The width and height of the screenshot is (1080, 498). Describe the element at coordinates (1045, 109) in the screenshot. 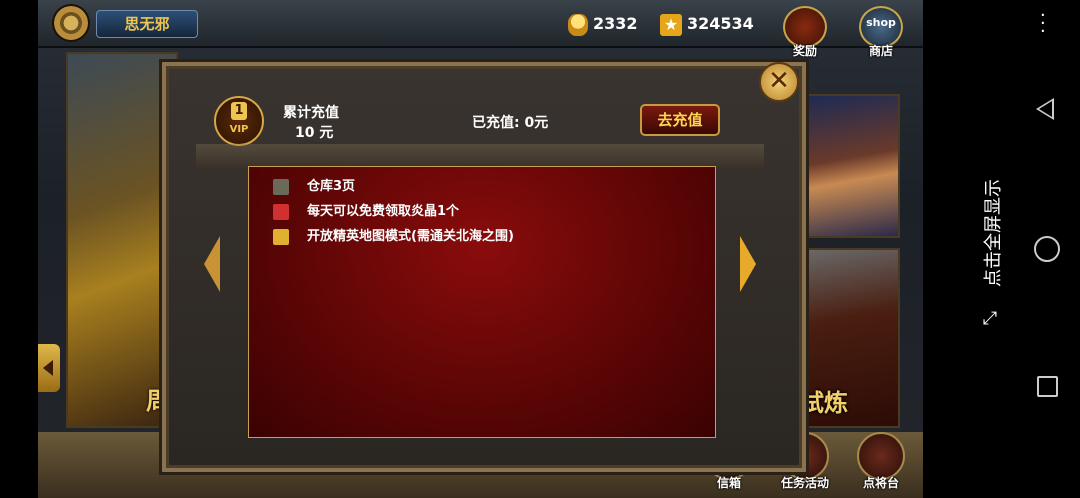

I see `back-icon` at that location.